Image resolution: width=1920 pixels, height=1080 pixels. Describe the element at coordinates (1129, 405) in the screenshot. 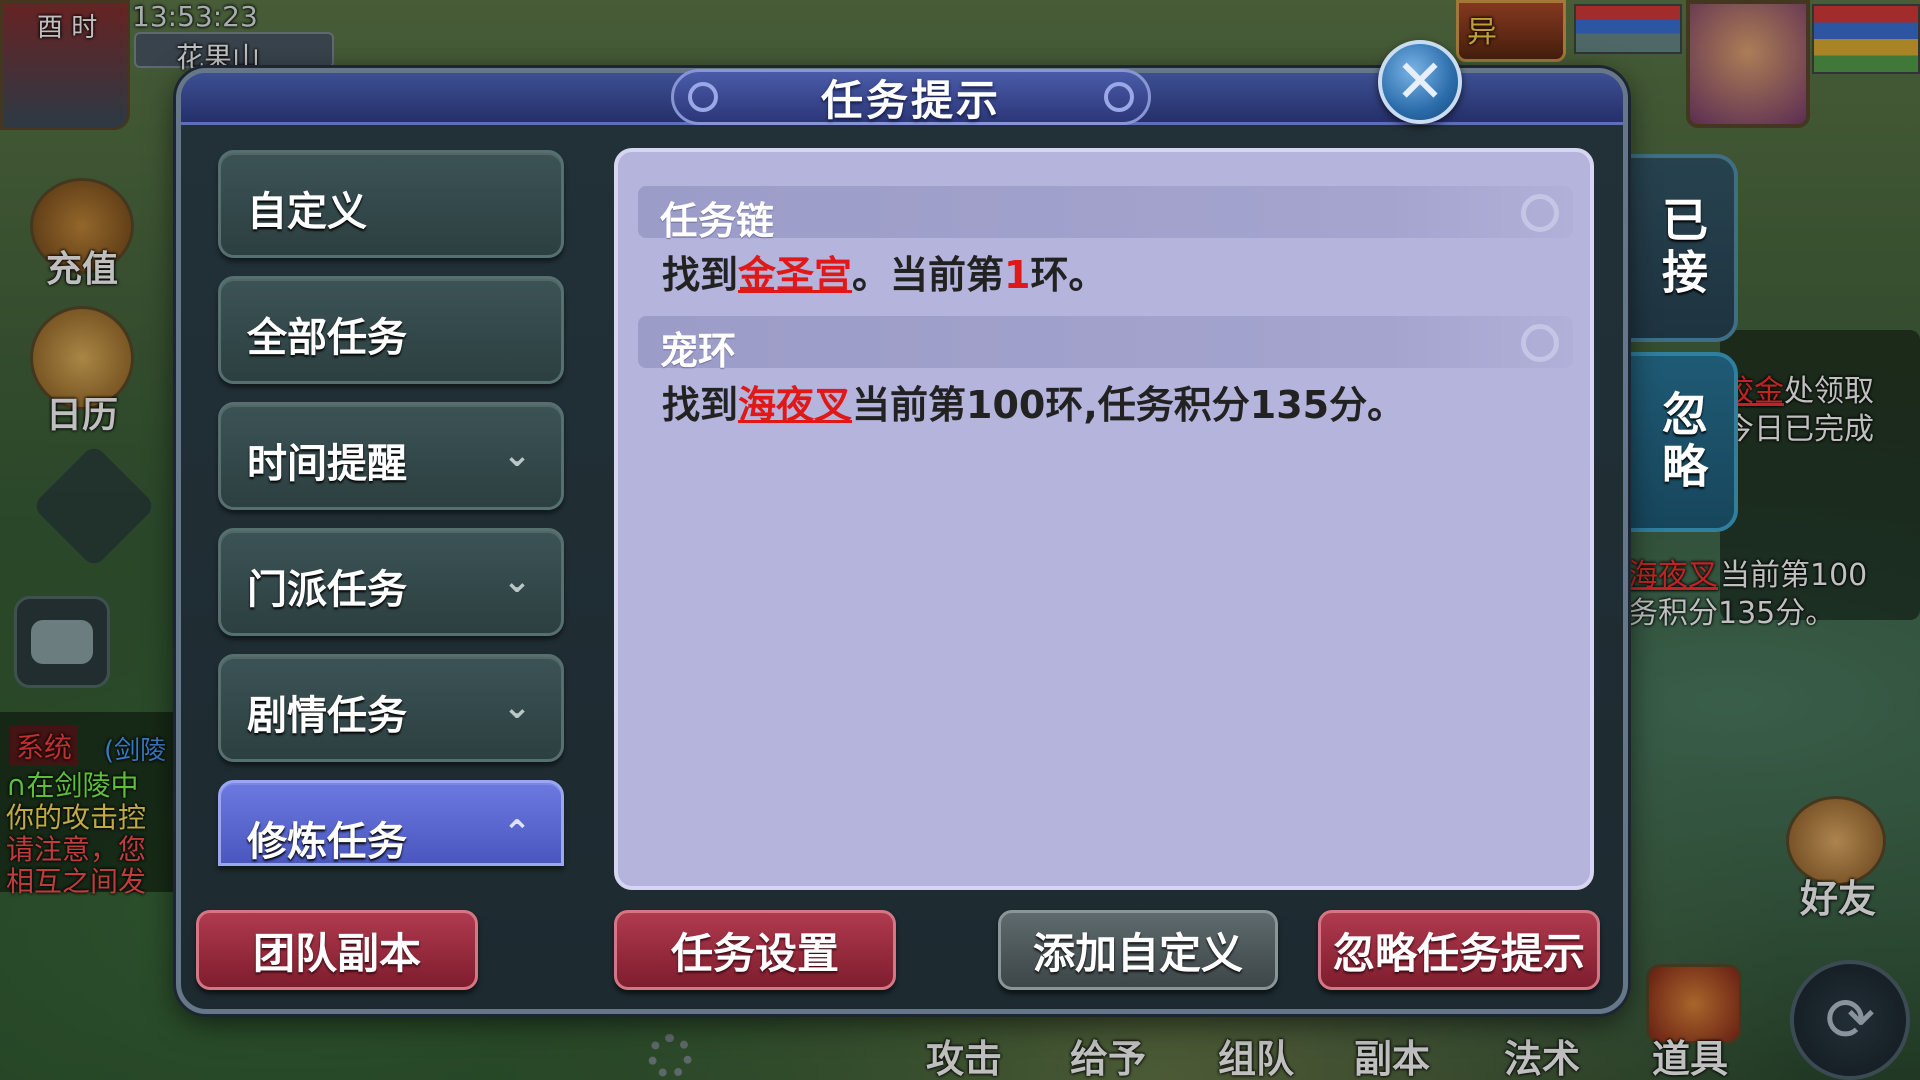

I see `task-text: 当前第100环,任务积分135分。` at that location.